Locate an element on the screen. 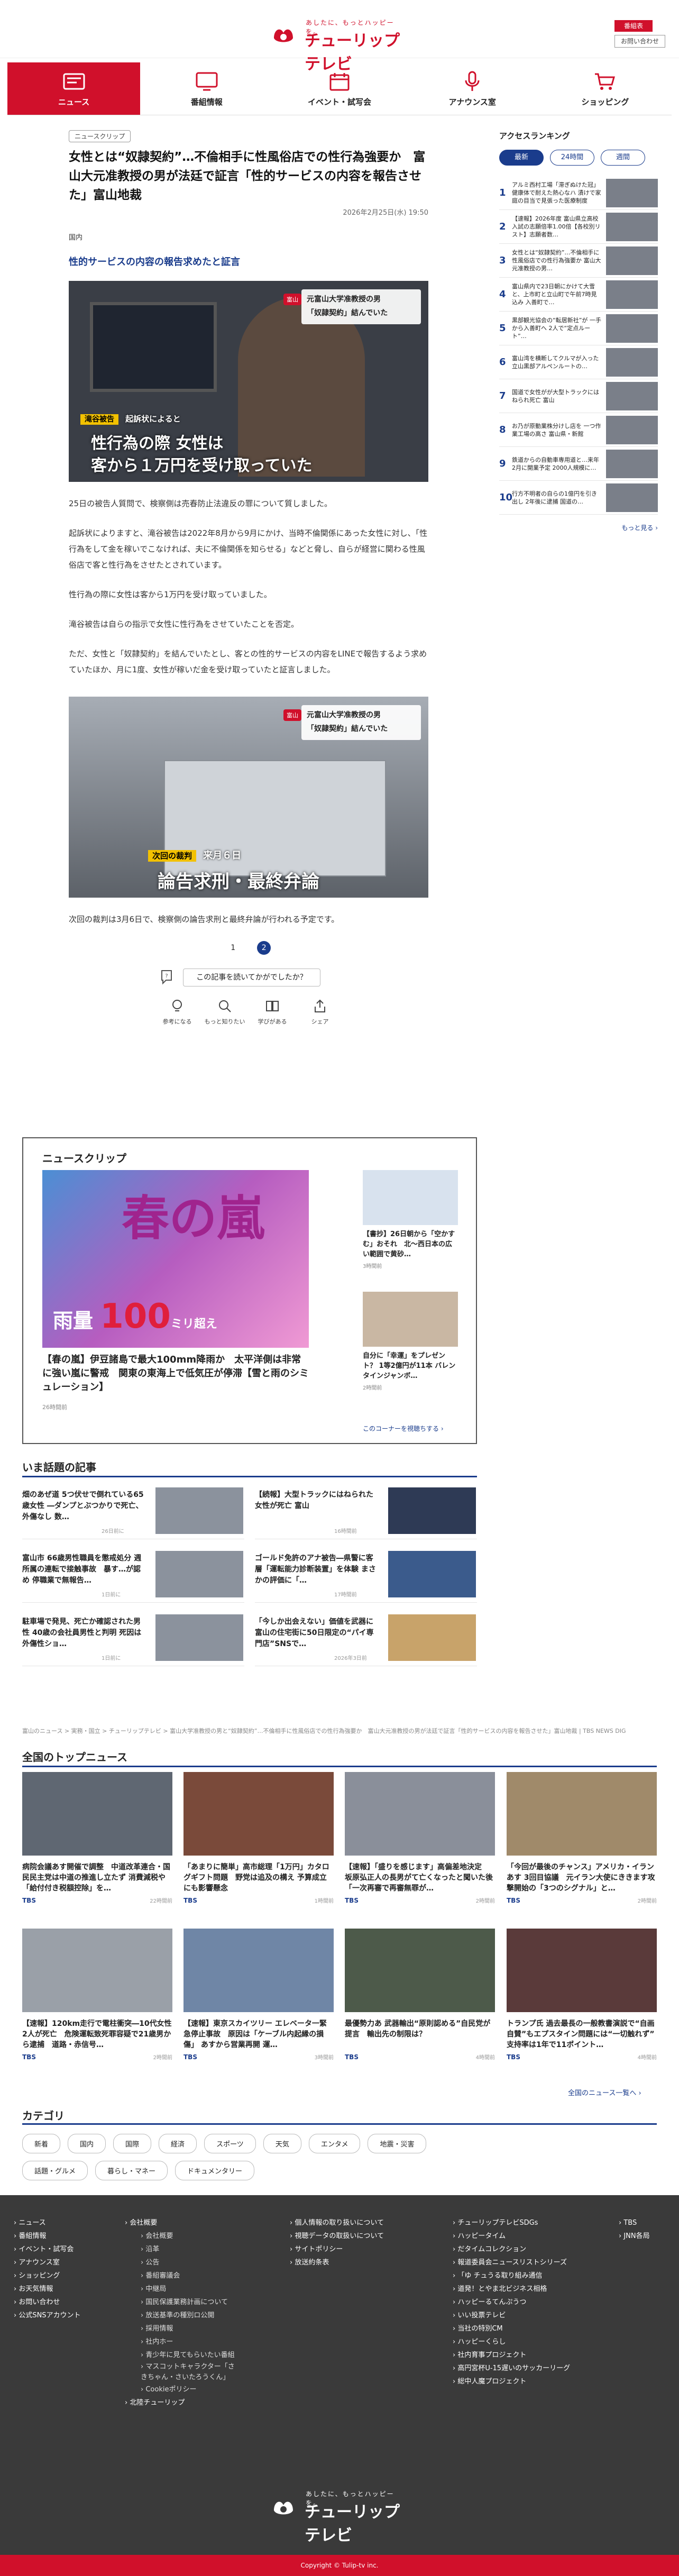  category-chip: 天気 is located at coordinates (282, 2143).